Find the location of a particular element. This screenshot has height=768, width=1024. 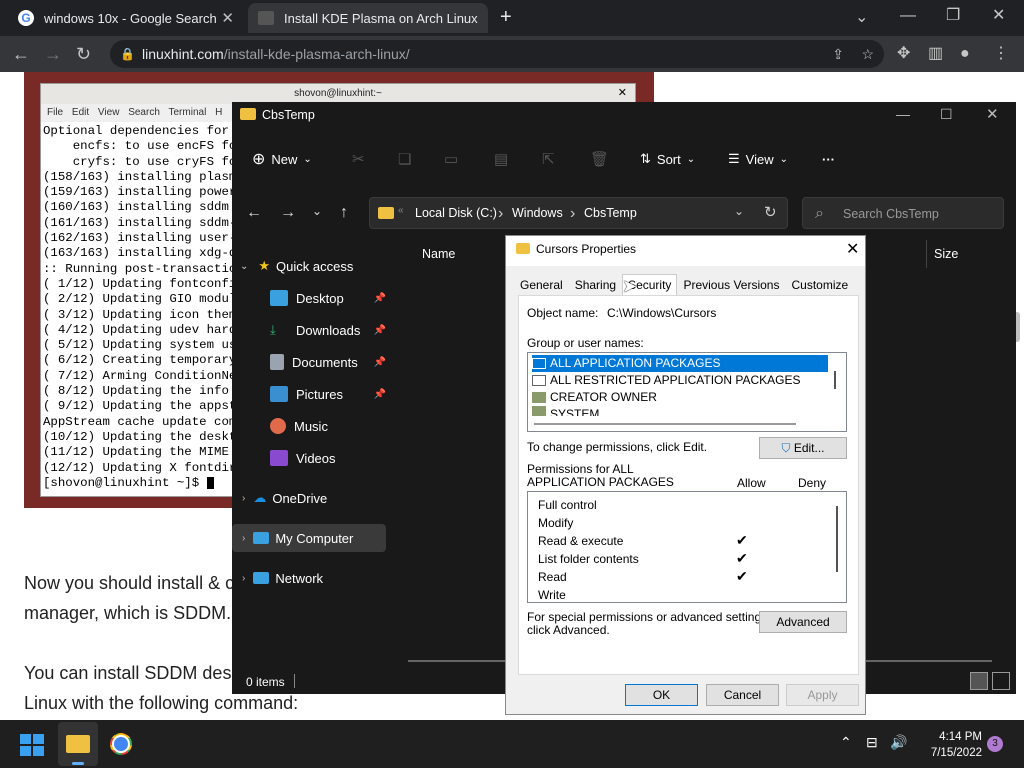

group-item: SYSTEM is located at coordinates (565, 411).